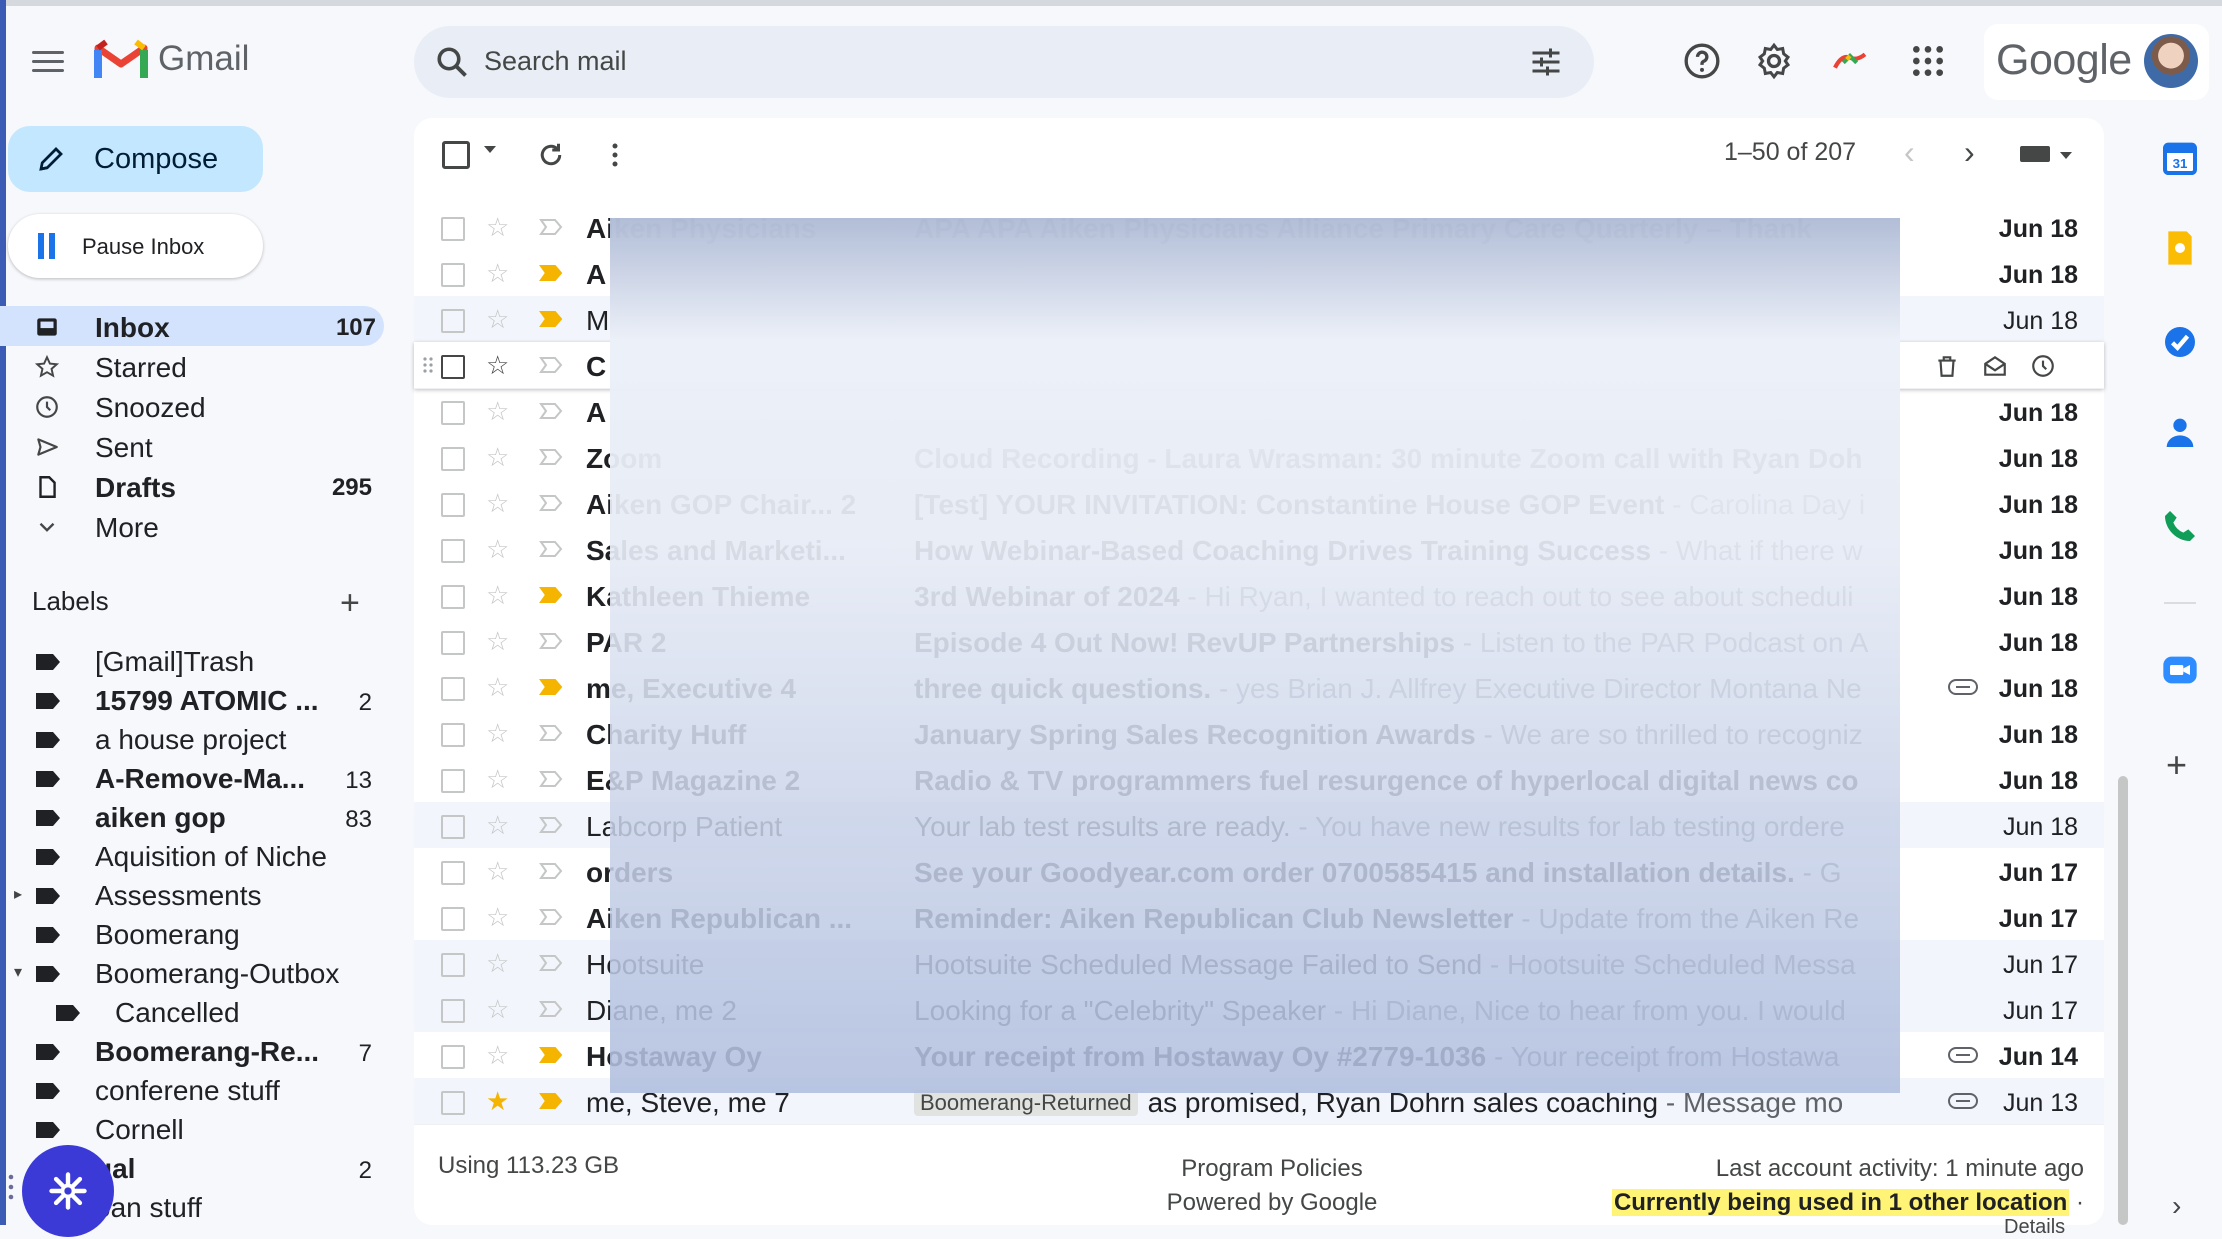  Describe the element at coordinates (1947, 366) in the screenshot. I see `delete-trash-icon` at that location.